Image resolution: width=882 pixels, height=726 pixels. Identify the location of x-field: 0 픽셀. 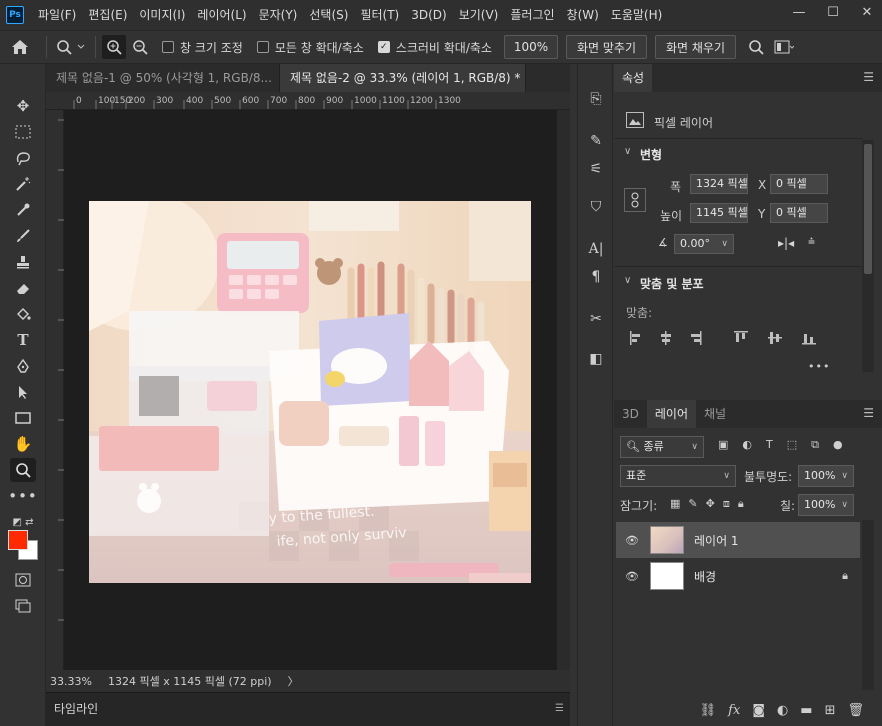
(799, 184).